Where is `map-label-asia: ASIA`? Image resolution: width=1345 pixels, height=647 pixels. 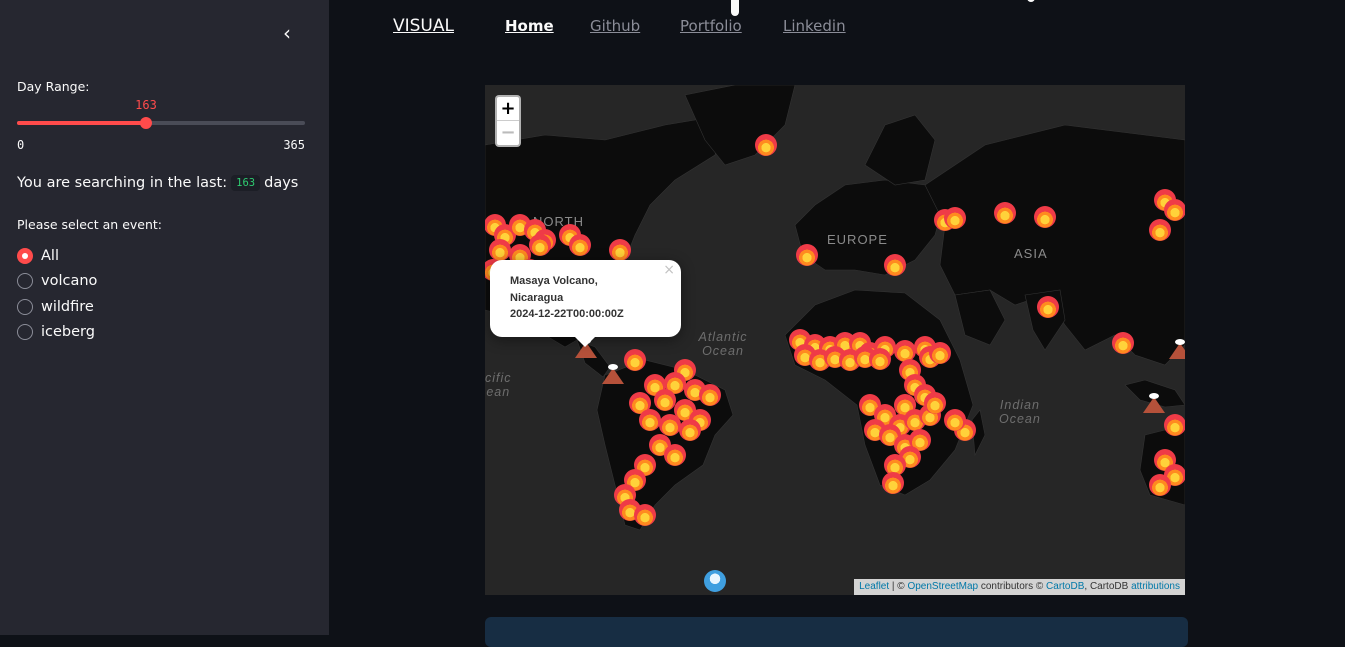 map-label-asia: ASIA is located at coordinates (1031, 253).